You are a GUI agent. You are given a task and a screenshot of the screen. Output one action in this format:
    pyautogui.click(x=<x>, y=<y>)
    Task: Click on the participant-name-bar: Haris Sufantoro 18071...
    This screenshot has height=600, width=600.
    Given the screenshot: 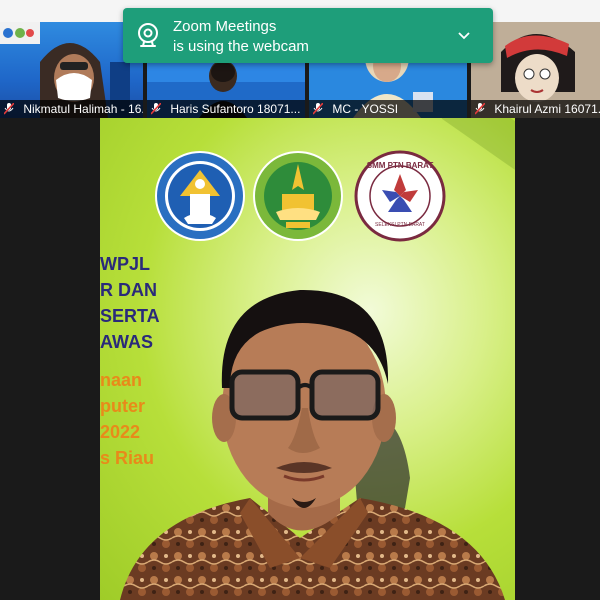 What is the action you would take?
    pyautogui.click(x=226, y=109)
    